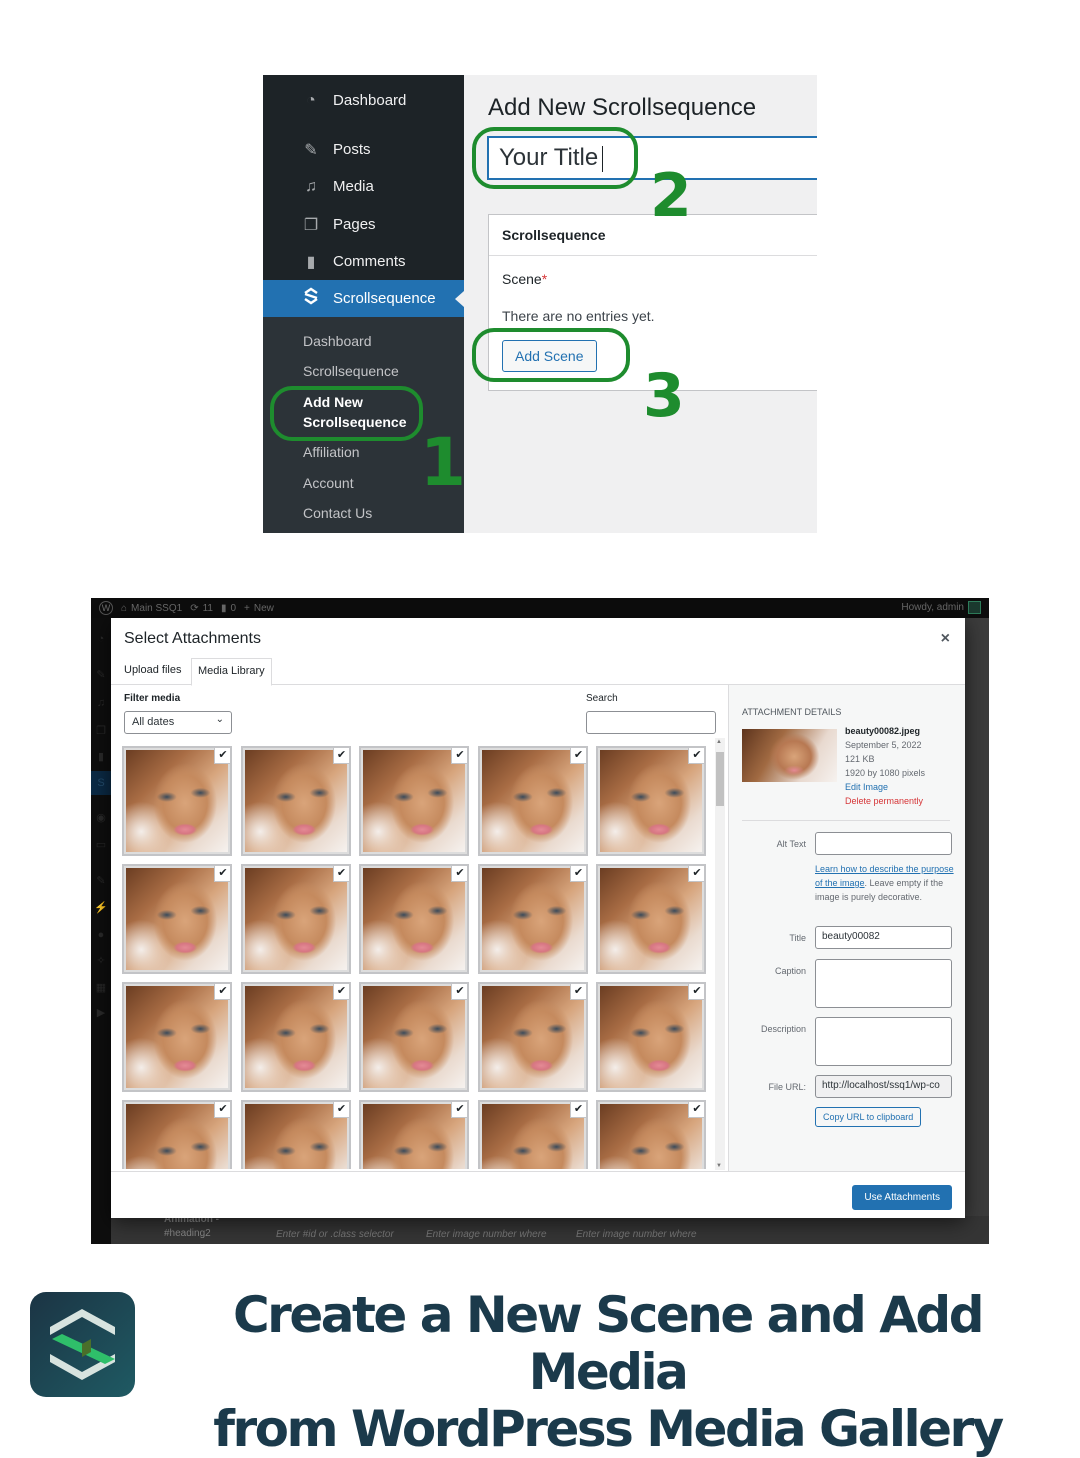 The width and height of the screenshot is (1080, 1458). I want to click on scrollbar-thumb, so click(720, 779).